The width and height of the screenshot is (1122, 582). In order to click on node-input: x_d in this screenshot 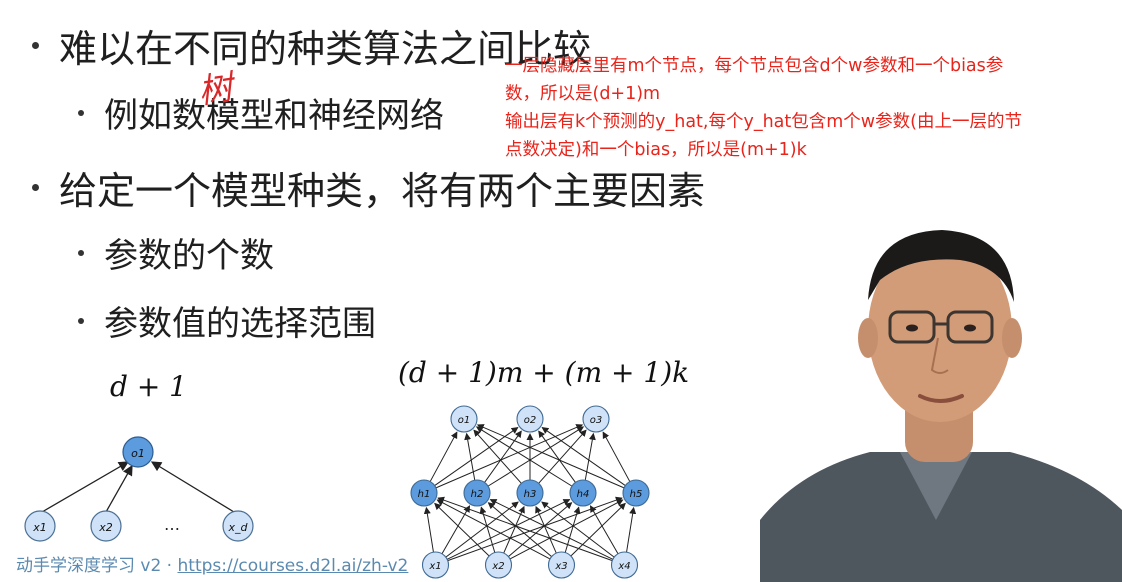, I will do `click(238, 526)`.